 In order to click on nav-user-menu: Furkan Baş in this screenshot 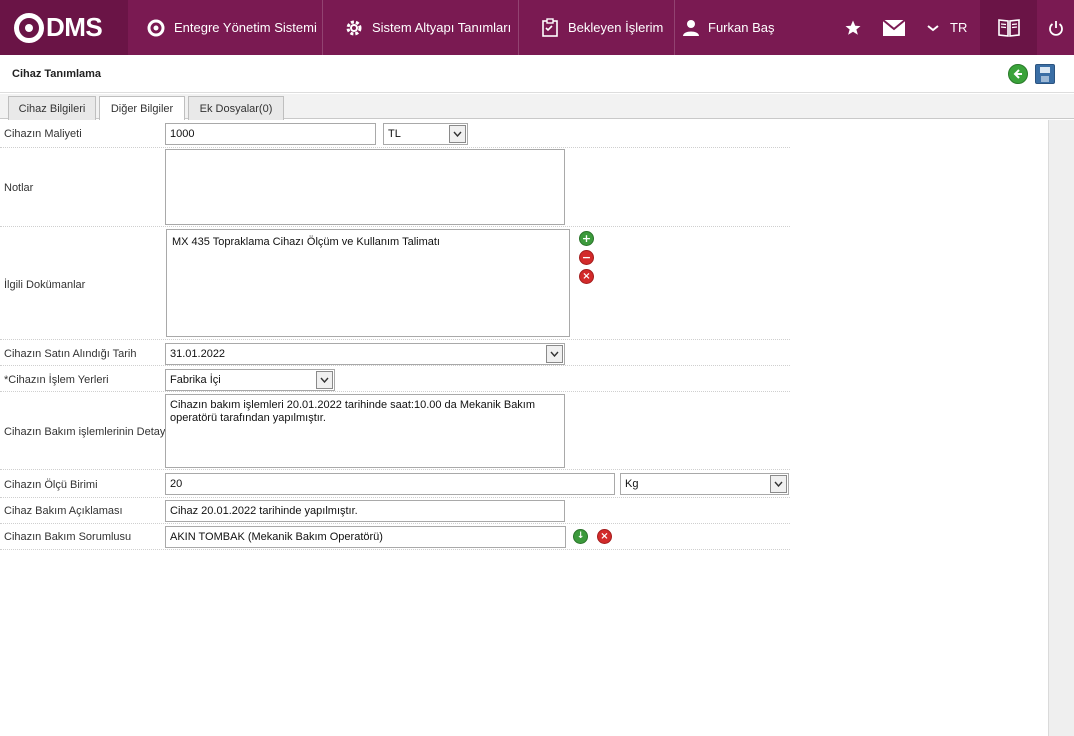, I will do `click(728, 27)`.